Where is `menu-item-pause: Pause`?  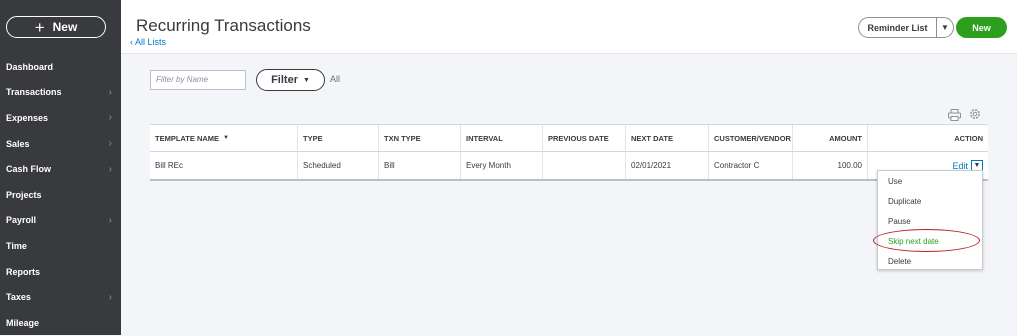
menu-item-pause: Pause is located at coordinates (930, 221).